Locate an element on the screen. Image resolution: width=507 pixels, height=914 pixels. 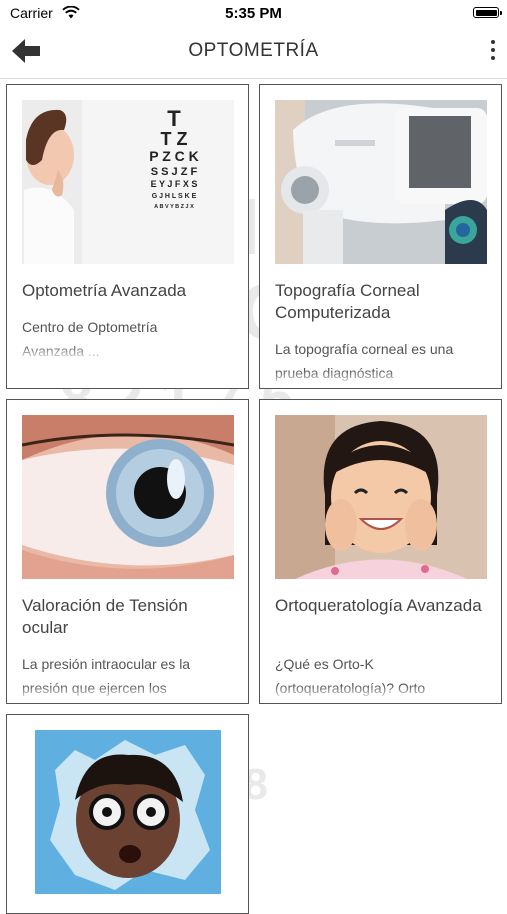
navigation-bar: OPTOMETRÍA is located at coordinates (253, 52).